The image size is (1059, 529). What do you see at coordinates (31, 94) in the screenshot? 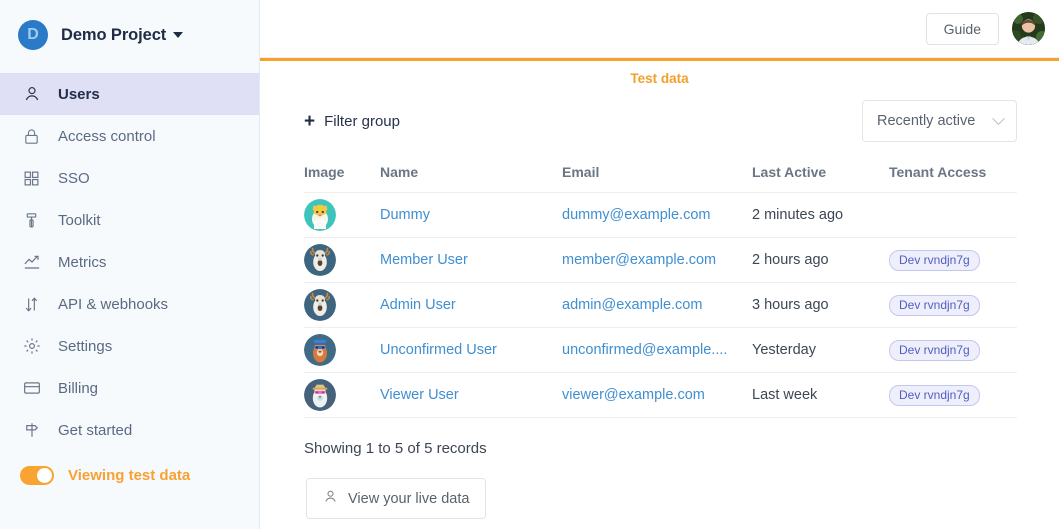
I see `user-icon` at bounding box center [31, 94].